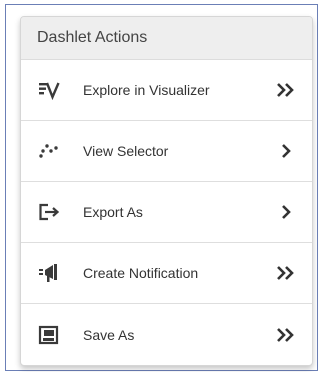 The width and height of the screenshot is (323, 372). Describe the element at coordinates (126, 151) in the screenshot. I see `menu-item-label: View Selector` at that location.